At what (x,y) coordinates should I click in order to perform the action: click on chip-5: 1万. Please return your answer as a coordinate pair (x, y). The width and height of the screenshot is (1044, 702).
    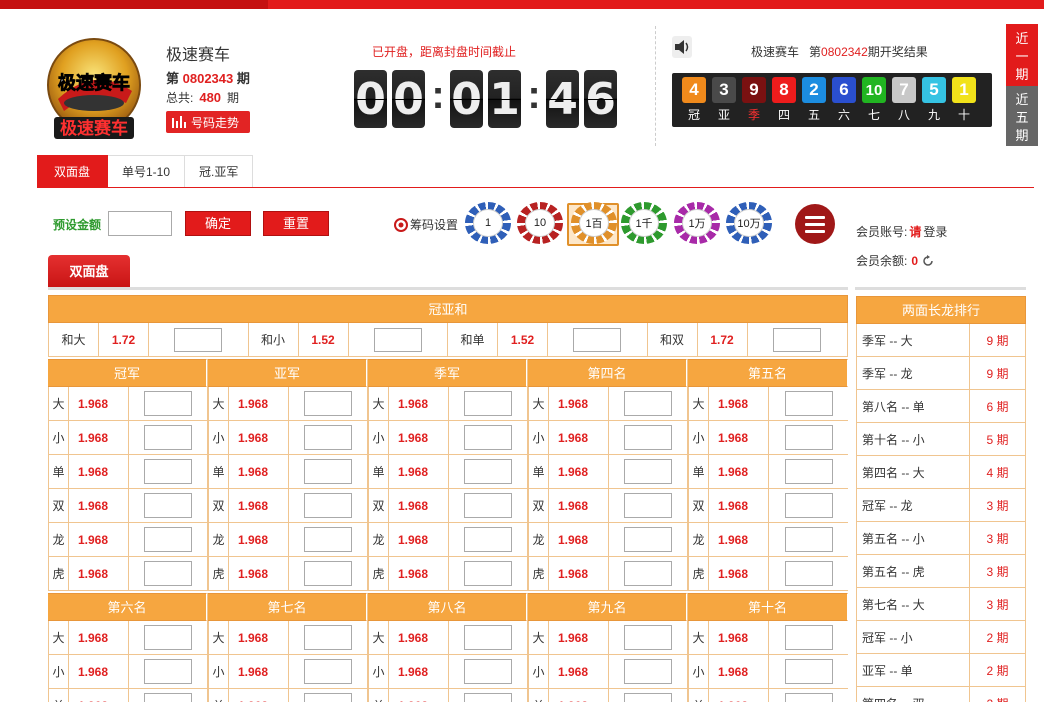
    Looking at the image, I should click on (697, 223).